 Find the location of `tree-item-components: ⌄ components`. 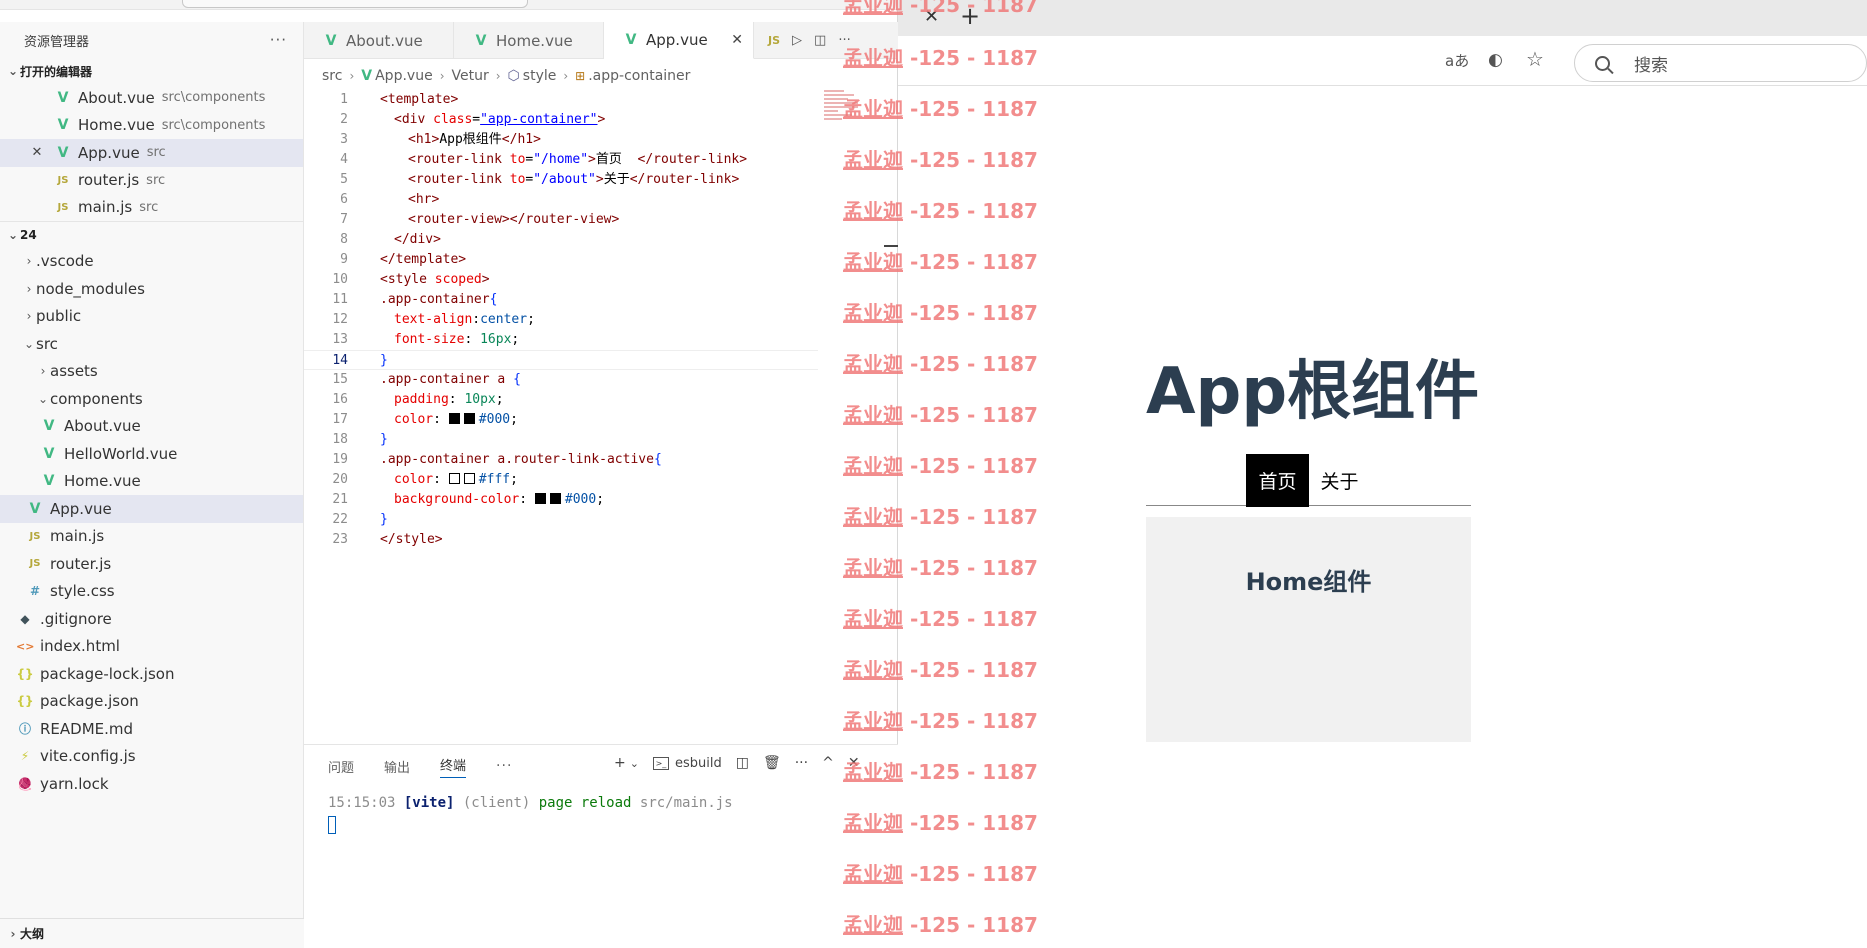

tree-item-components: ⌄ components is located at coordinates (151, 399).